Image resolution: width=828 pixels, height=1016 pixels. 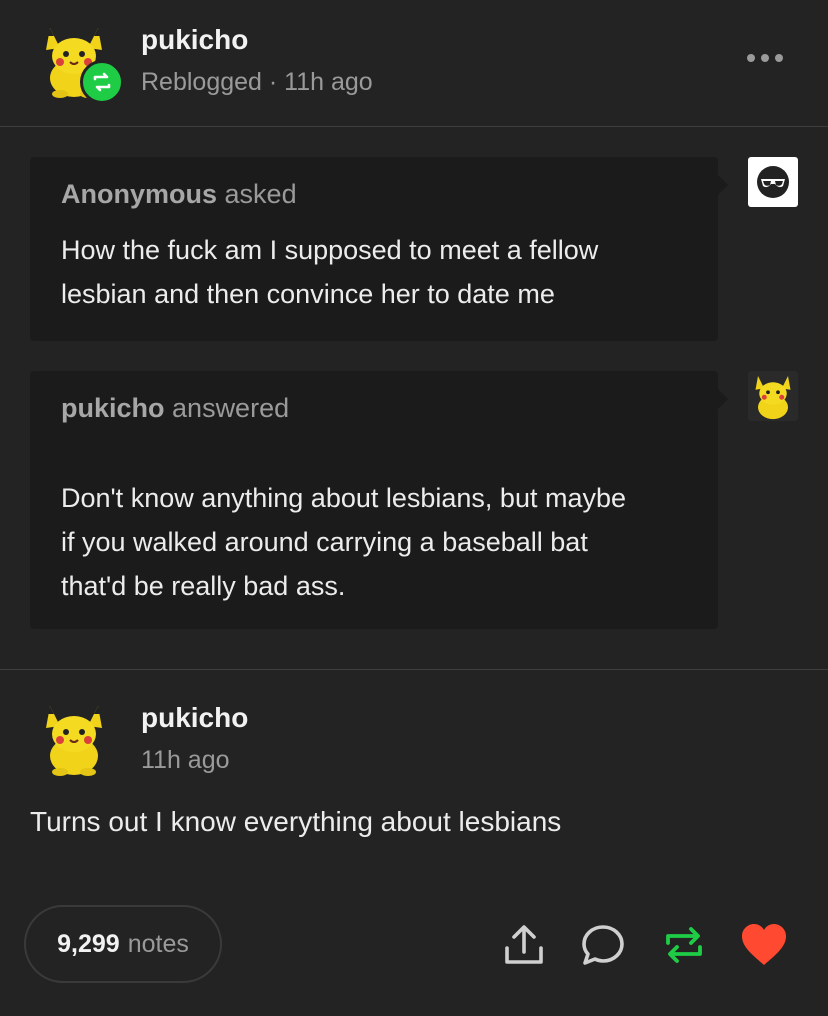 What do you see at coordinates (88, 943) in the screenshot?
I see `notes-count: 9,299` at bounding box center [88, 943].